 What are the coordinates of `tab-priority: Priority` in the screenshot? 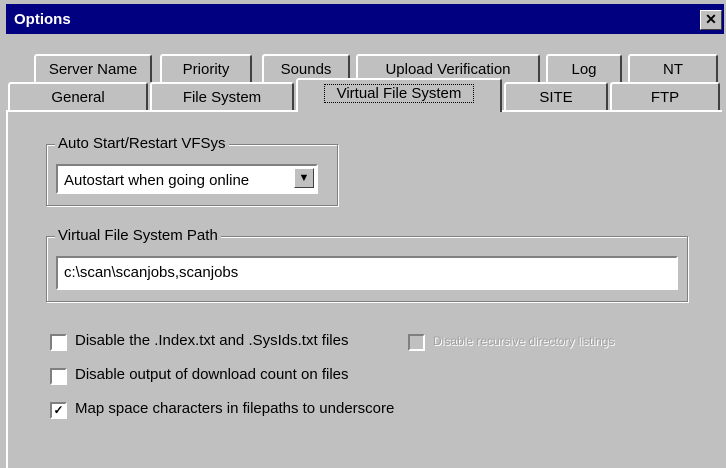 It's located at (206, 68).